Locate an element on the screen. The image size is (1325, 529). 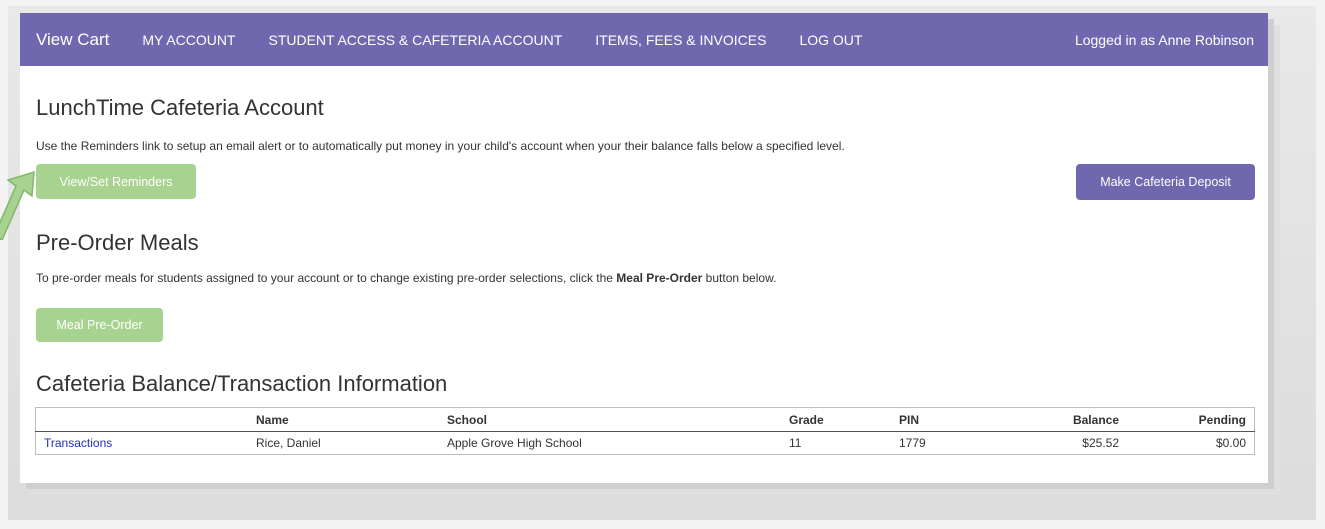
col-header-school: School is located at coordinates (610, 419).